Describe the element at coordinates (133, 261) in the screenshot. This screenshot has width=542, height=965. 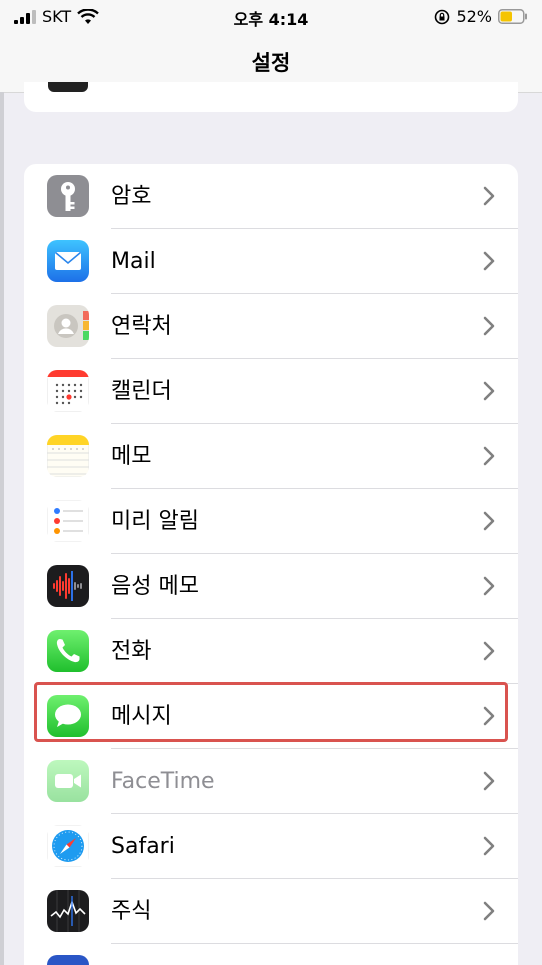
I see `settings-row-label: Mail` at that location.